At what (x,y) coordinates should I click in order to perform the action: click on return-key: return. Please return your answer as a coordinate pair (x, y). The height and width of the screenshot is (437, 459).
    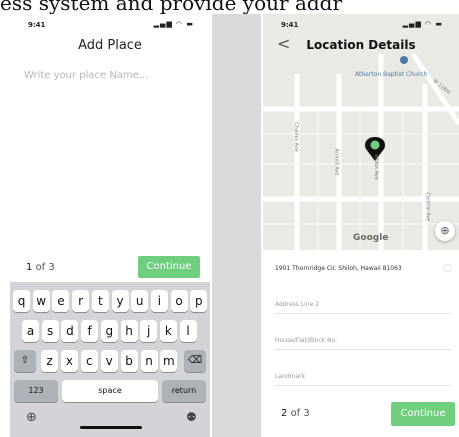
    Looking at the image, I should click on (184, 391).